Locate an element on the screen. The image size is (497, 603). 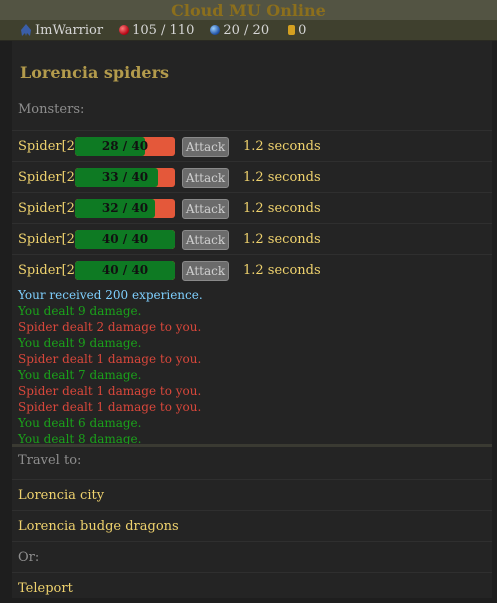
monster-hp-bar: 32 / 40 is located at coordinates (125, 208).